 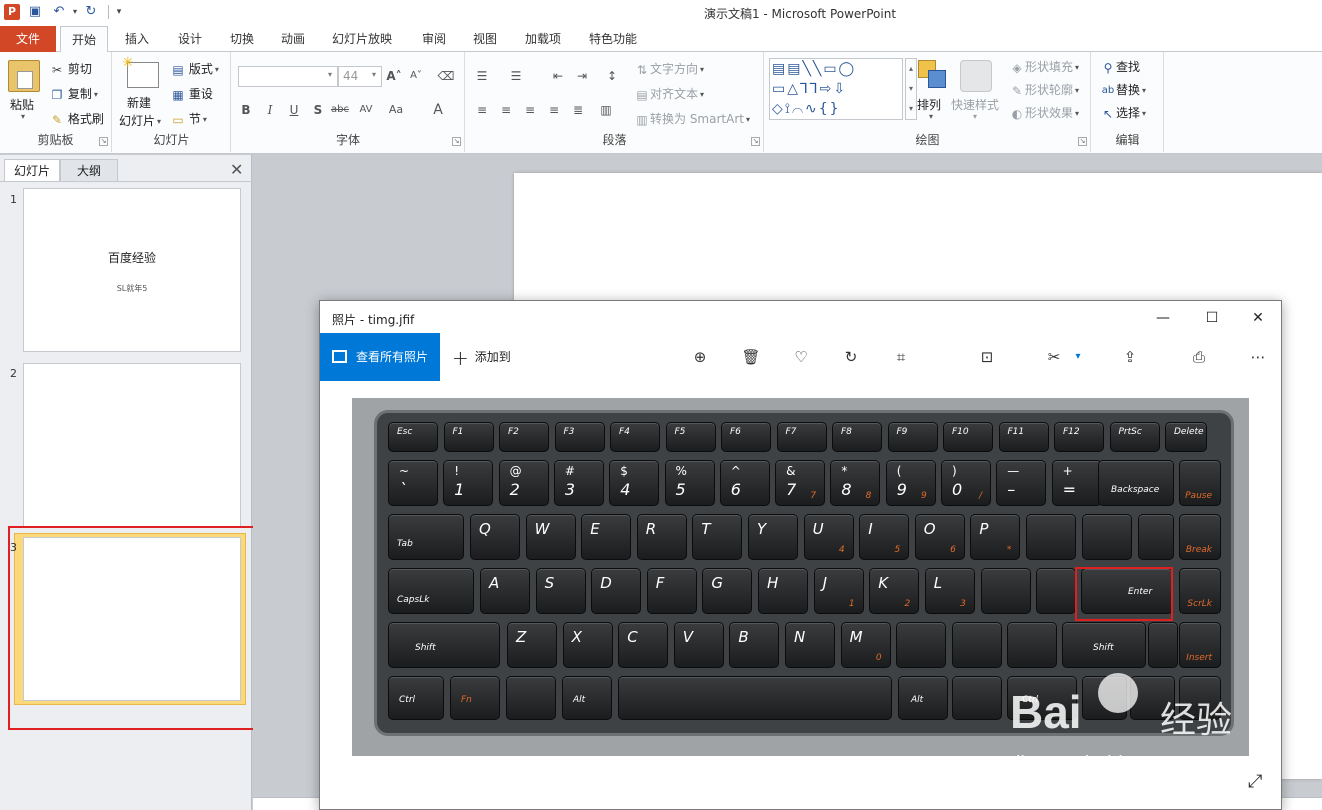 I want to click on watermark-brand: Bai, so click(x=1046, y=712).